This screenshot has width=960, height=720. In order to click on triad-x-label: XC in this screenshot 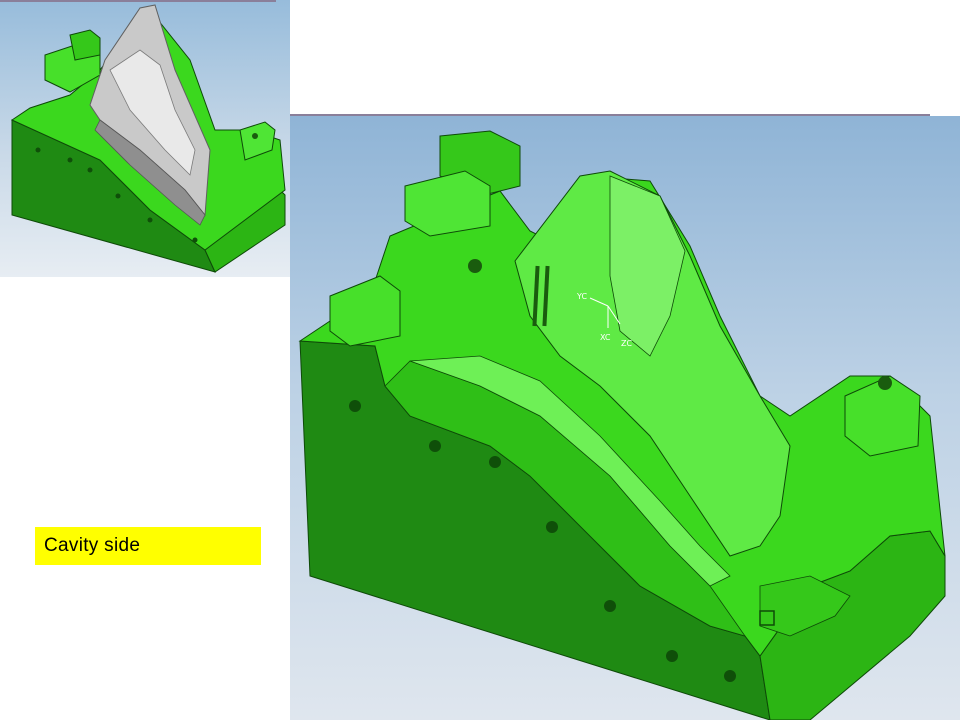, I will do `click(605, 337)`.